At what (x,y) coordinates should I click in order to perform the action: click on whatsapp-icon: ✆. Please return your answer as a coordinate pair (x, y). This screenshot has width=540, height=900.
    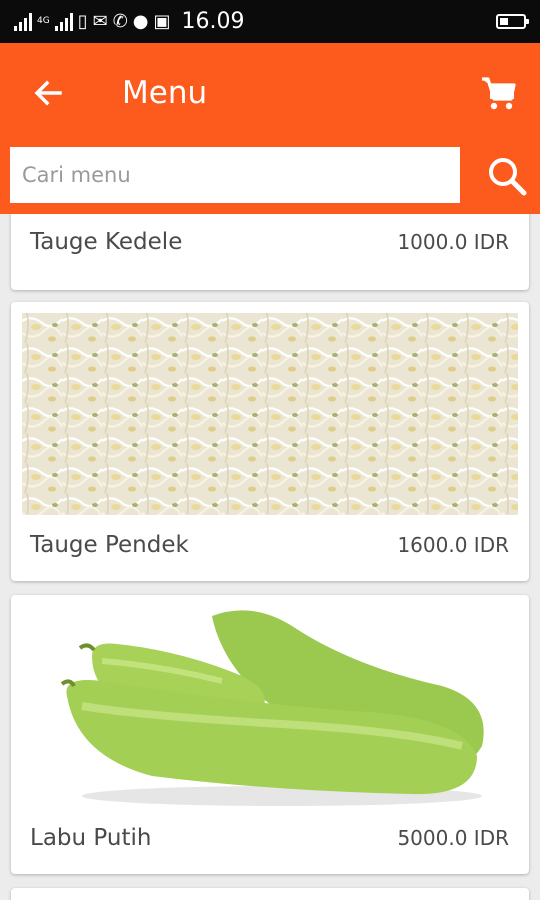
    Looking at the image, I should click on (120, 21).